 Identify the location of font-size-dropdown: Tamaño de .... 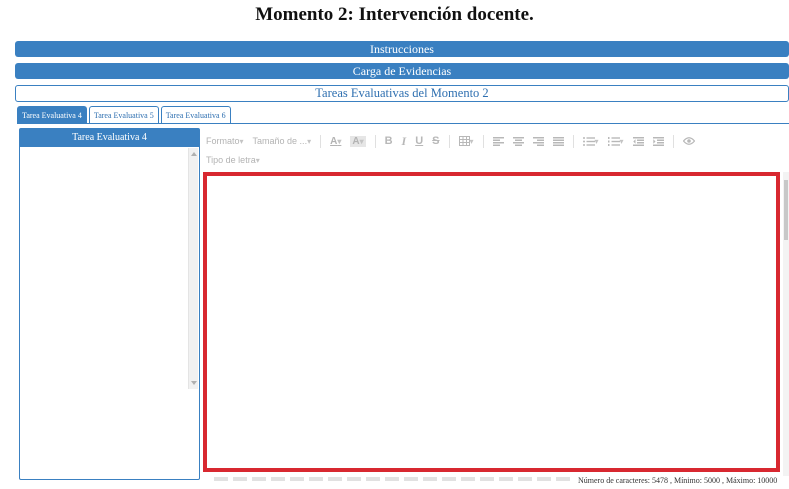
(282, 141).